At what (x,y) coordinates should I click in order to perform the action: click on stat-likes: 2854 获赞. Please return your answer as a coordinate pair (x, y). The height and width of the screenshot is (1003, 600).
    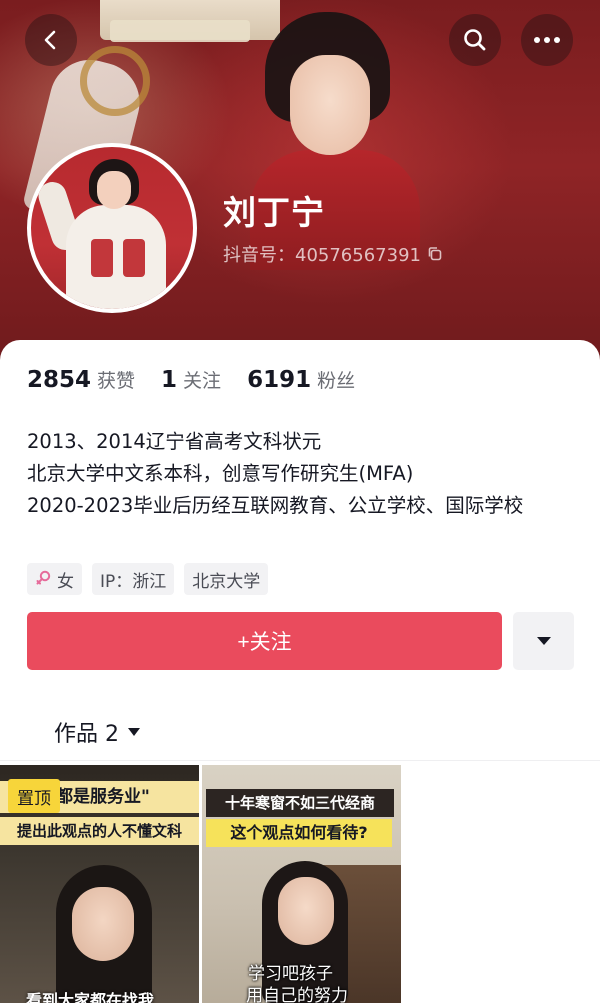
    Looking at the image, I should click on (81, 379).